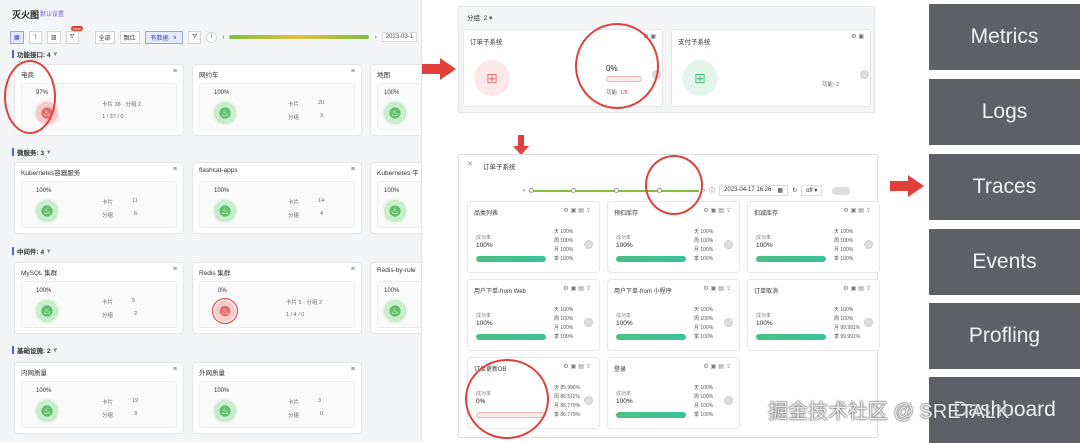 The image size is (1080, 443). What do you see at coordinates (794, 190) in the screenshot?
I see `refresh-icon: ↻` at bounding box center [794, 190].